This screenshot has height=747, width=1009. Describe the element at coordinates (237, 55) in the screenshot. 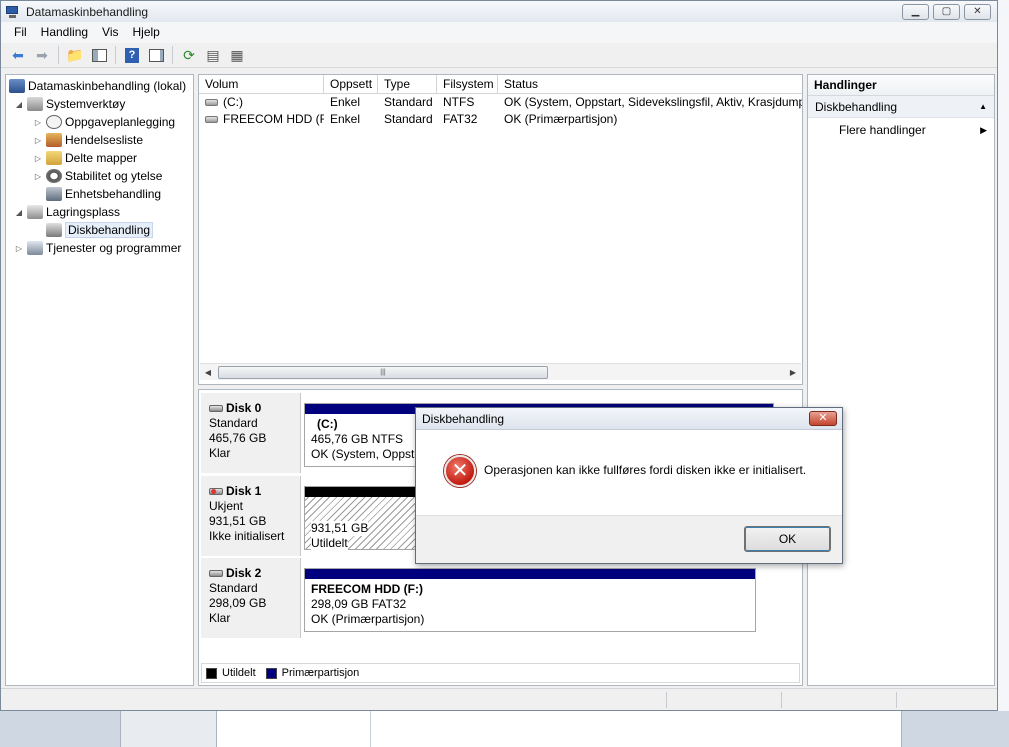

I see `disk-settings-icon: ▦` at that location.